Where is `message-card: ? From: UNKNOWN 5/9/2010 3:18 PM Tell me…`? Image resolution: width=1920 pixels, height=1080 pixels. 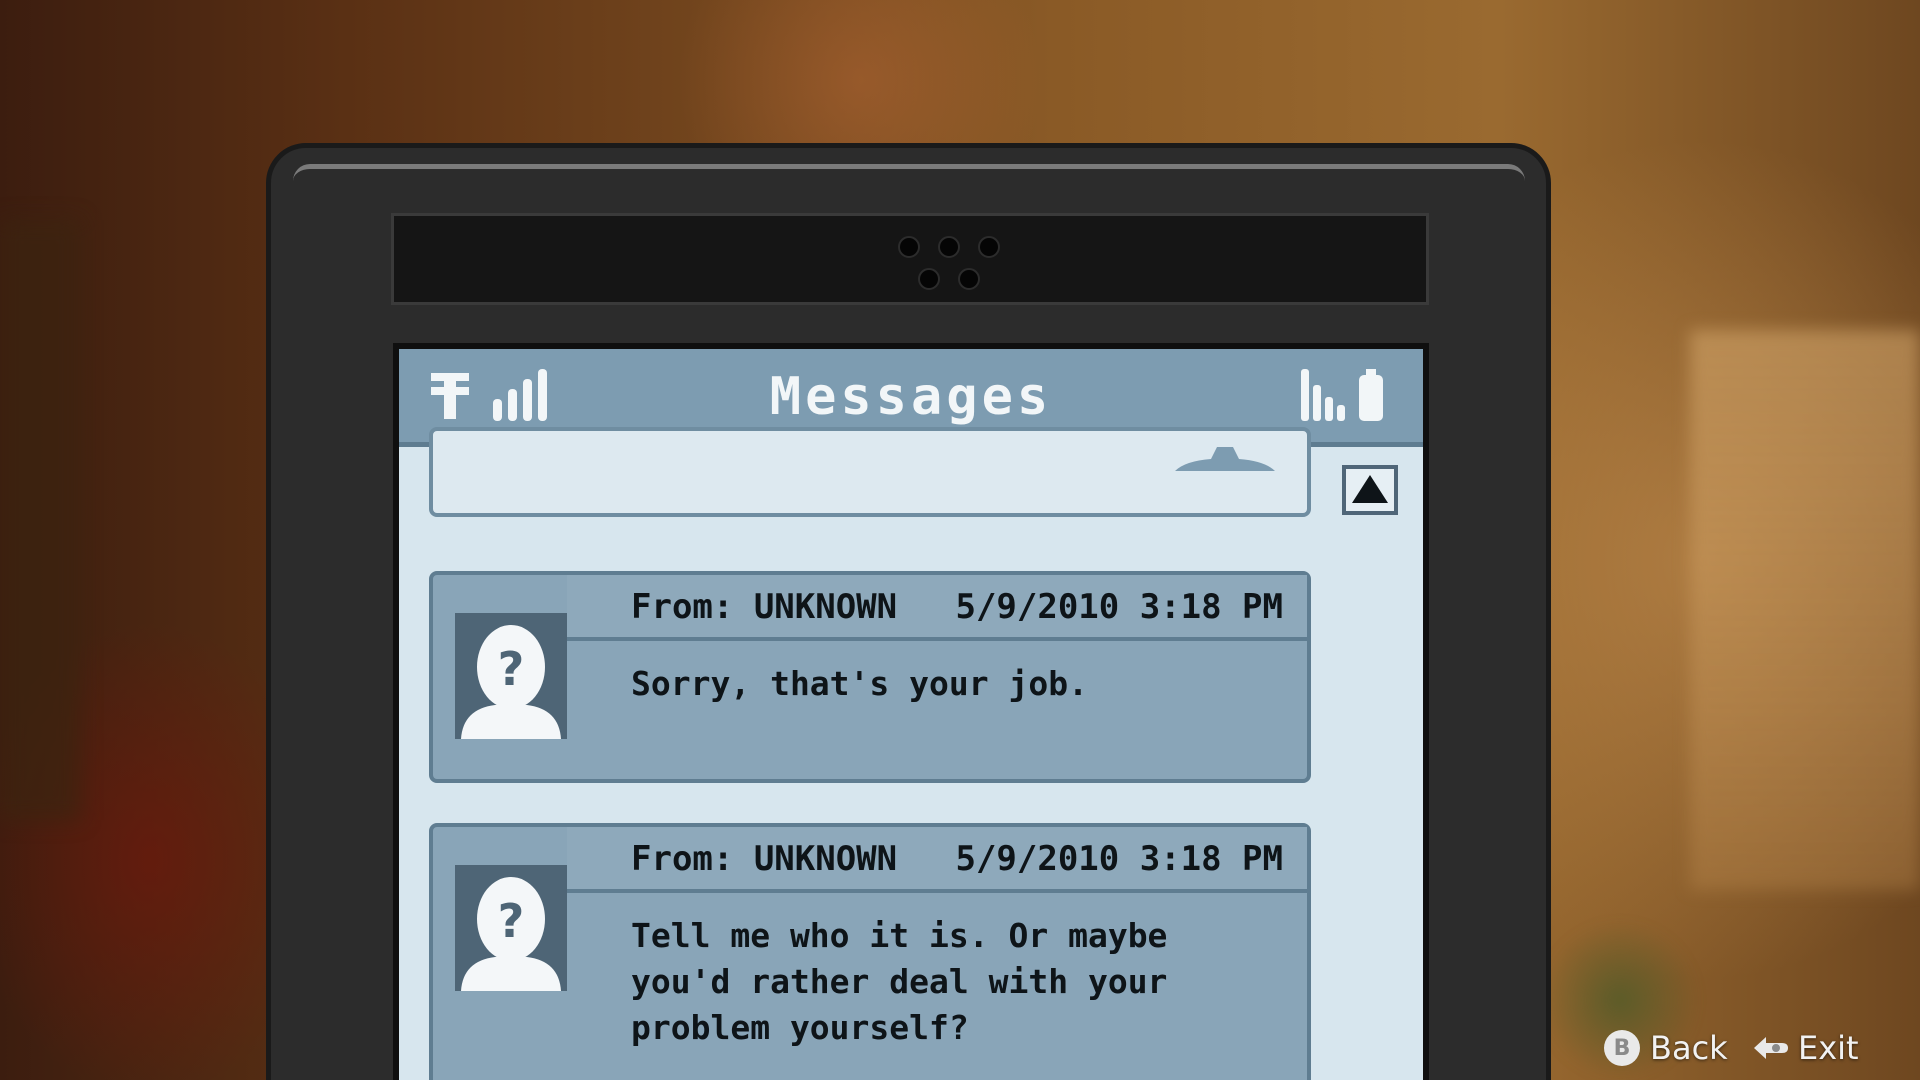
message-card: ? From: UNKNOWN 5/9/2010 3:18 PM Tell me… is located at coordinates (870, 951).